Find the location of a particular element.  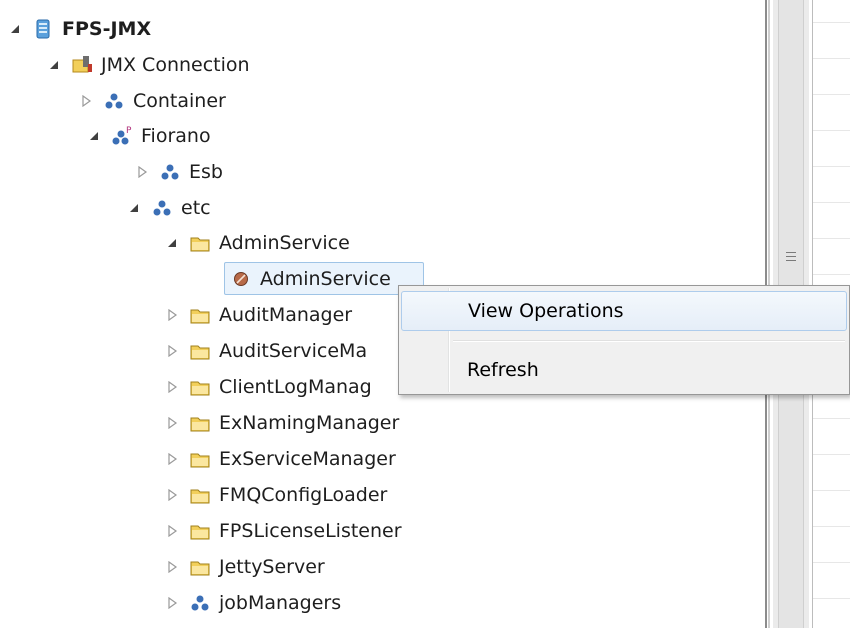

tree-node-exservicemanager: ExServiceManager is located at coordinates (280, 459).